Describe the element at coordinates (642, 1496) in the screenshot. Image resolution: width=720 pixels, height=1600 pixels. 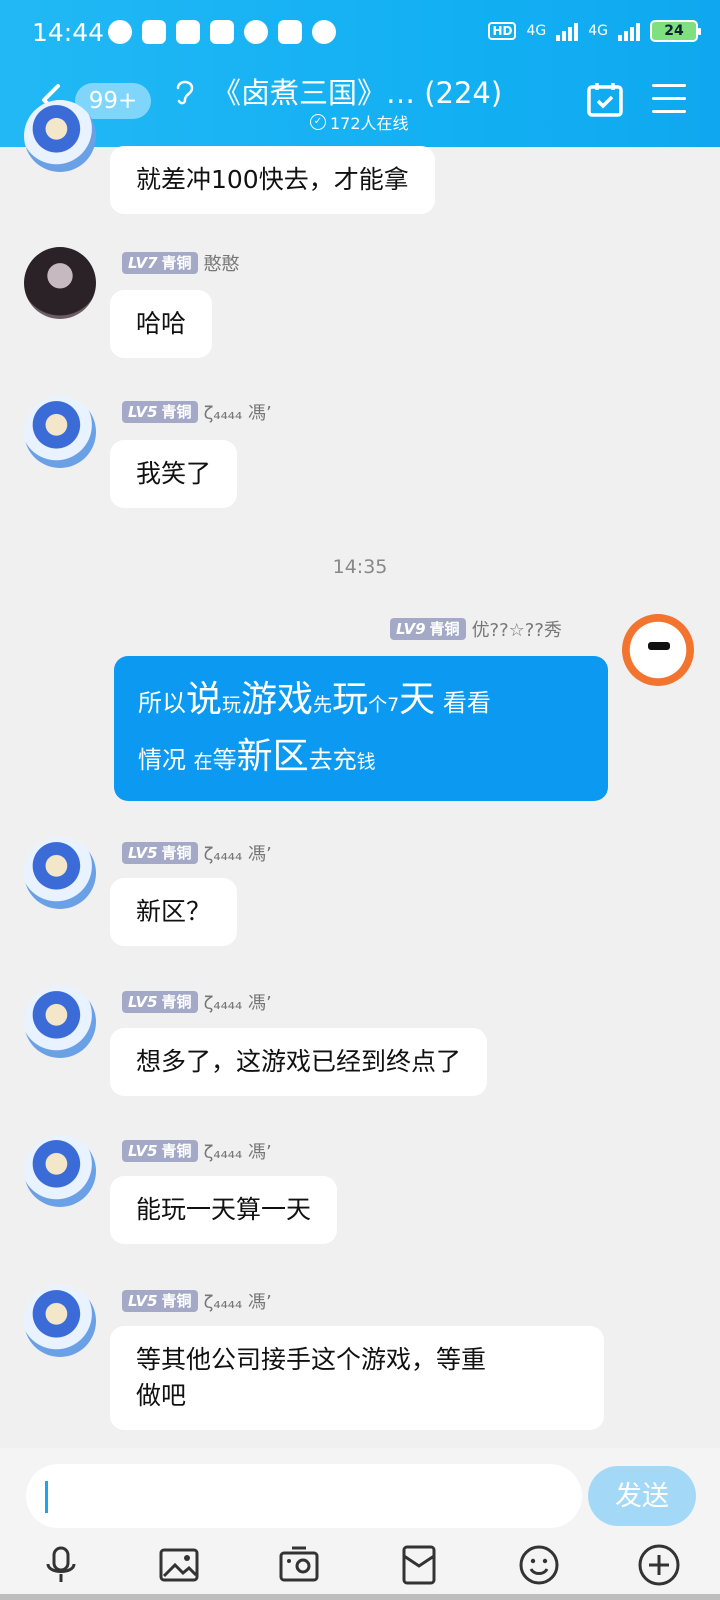
I see `send-button: 发送` at that location.